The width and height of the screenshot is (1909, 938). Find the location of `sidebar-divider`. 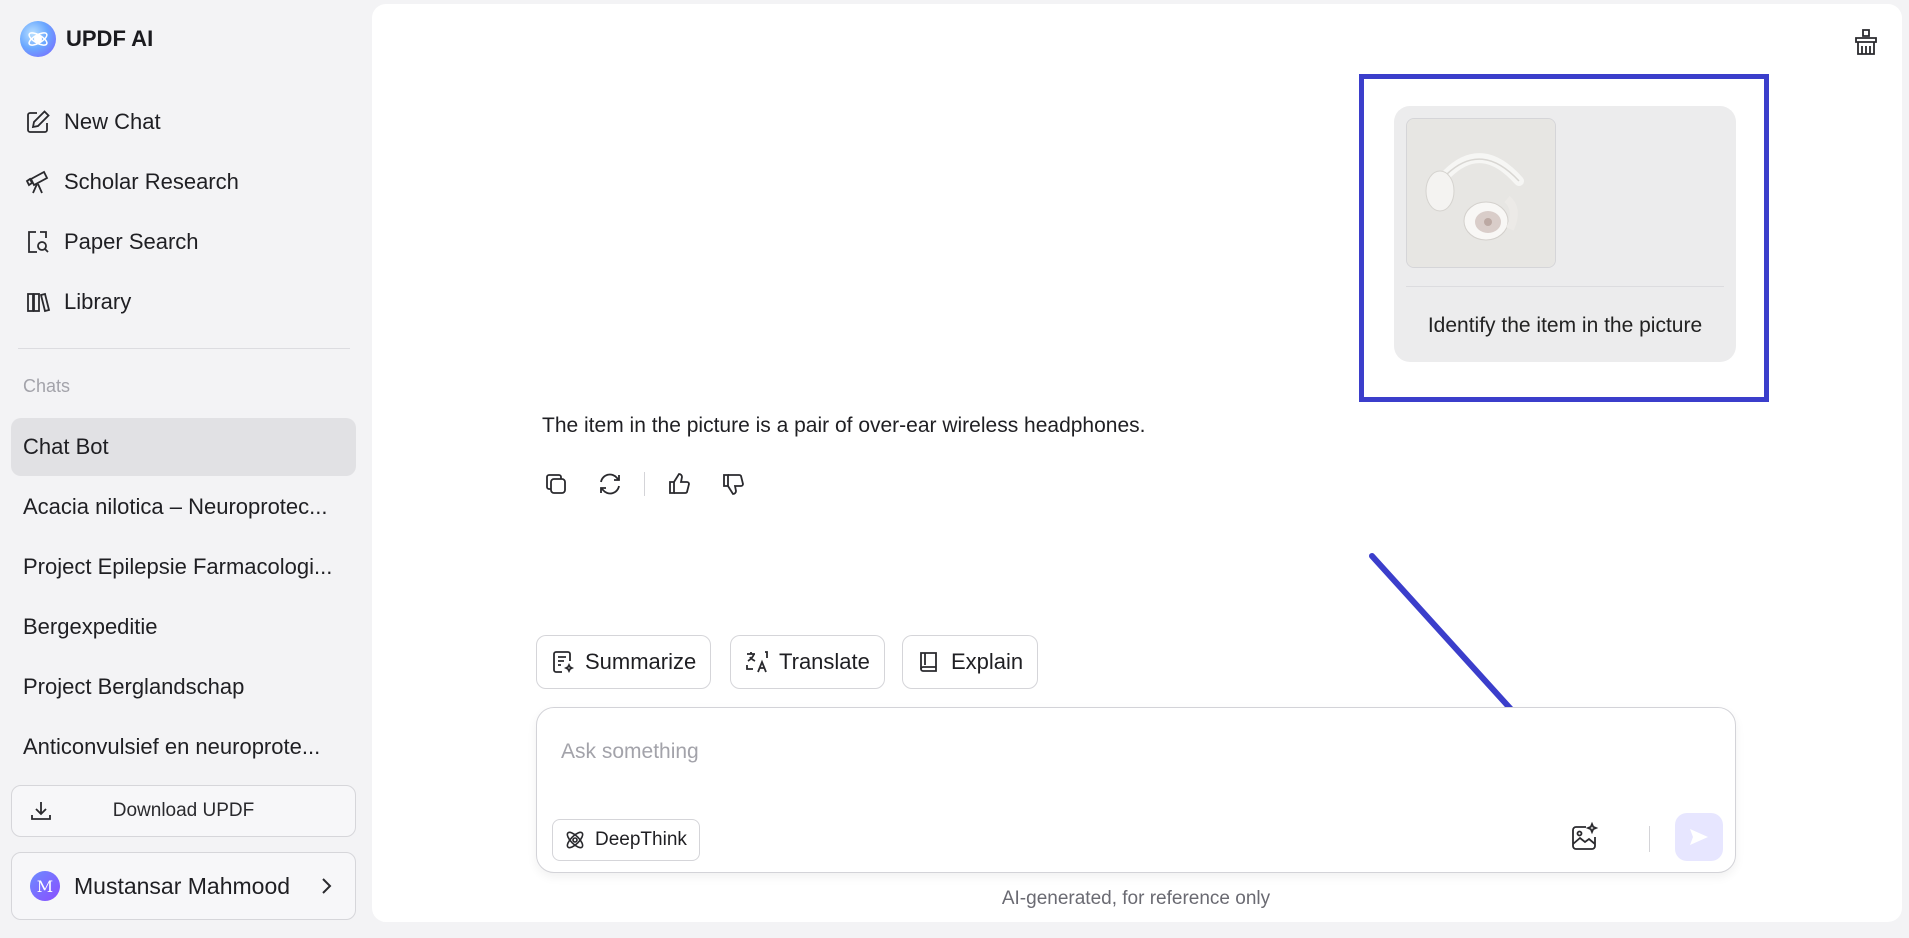

sidebar-divider is located at coordinates (184, 348).